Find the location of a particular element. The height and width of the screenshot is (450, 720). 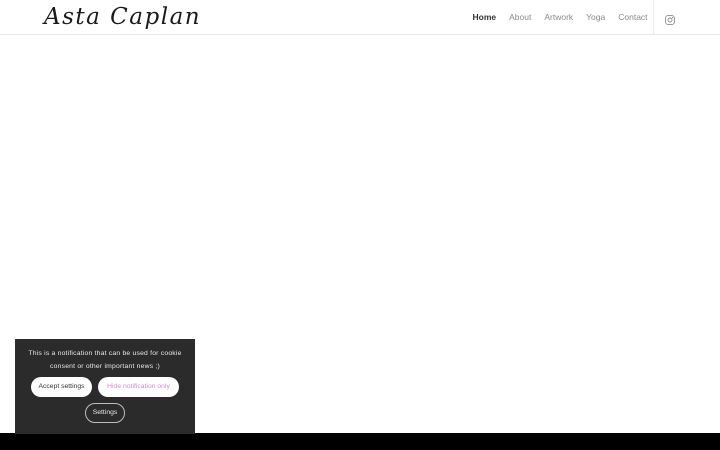

nav-item-about: About is located at coordinates (520, 17).